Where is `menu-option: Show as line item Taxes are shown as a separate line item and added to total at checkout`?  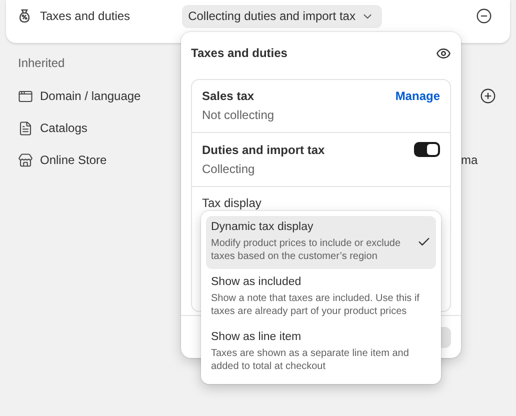 menu-option: Show as line item Taxes are shown as a separate line item and added to total at checkout is located at coordinates (321, 352).